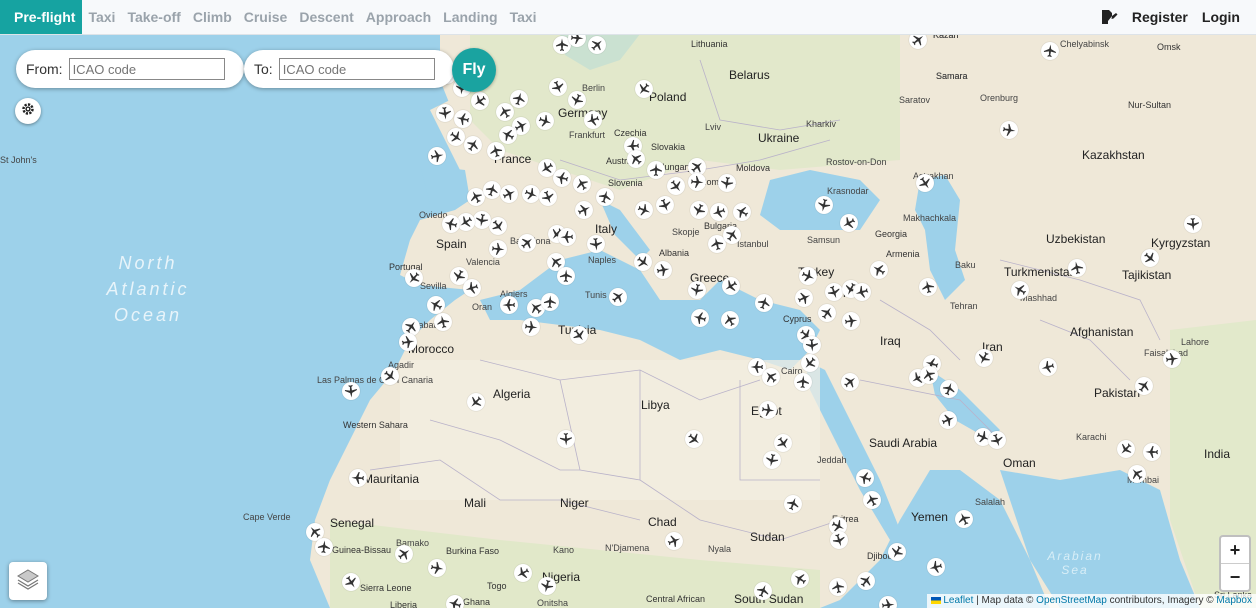  I want to click on phase-tab-taxi-in: Taxi, so click(523, 17).